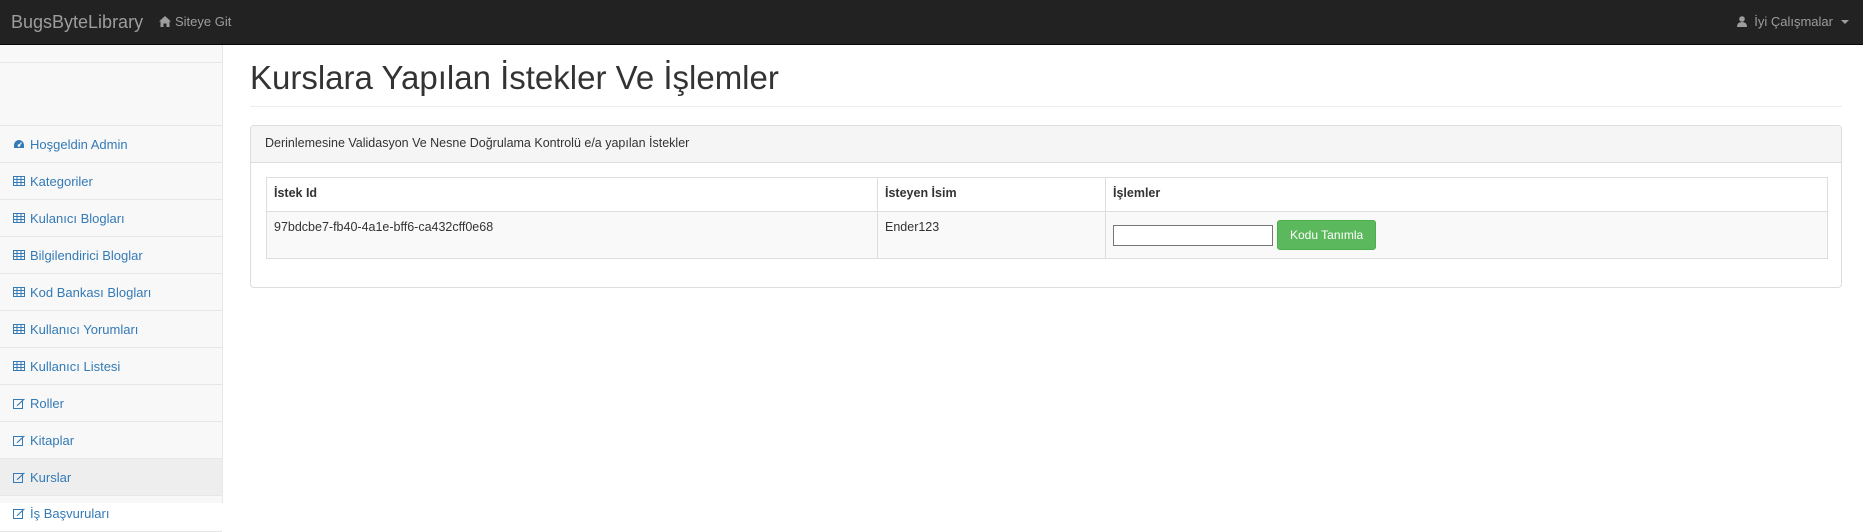  Describe the element at coordinates (1327, 235) in the screenshot. I see `define-code-button: Kodu Tanımla` at that location.